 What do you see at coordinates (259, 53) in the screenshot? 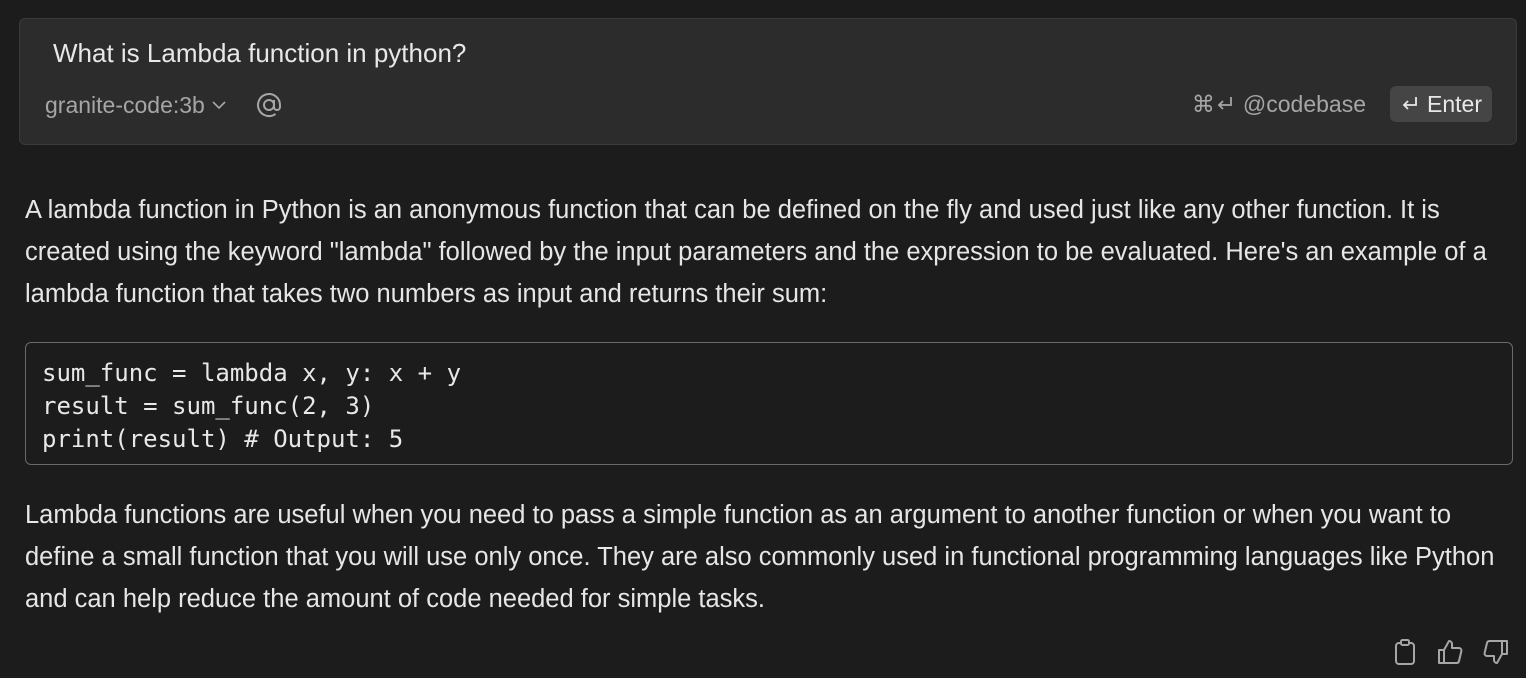
I see `query-text: What is Lambda function in python?` at bounding box center [259, 53].